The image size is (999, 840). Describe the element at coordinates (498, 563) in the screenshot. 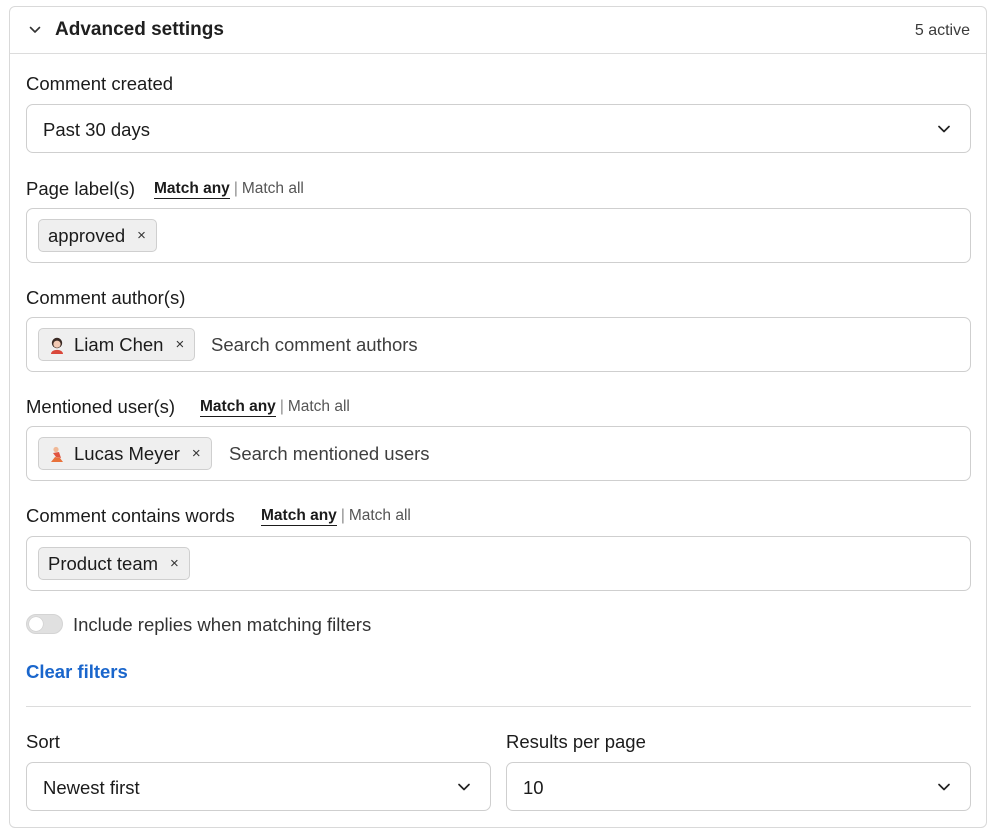

I see `contains-words-field: Product team ×` at that location.